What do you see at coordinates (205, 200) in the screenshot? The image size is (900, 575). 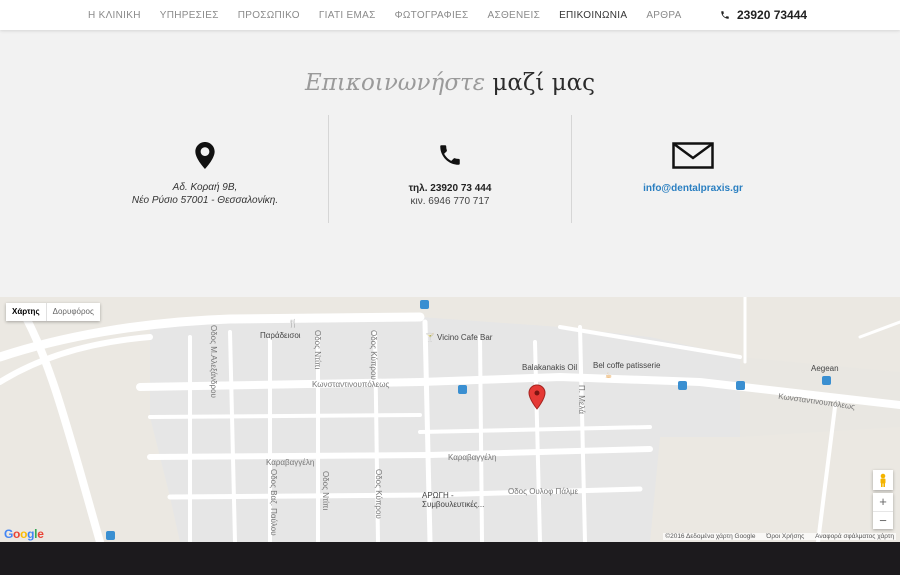 I see `address-line-2: Νέο Ρύσιο 57001 - Θεσσαλονίκη.` at bounding box center [205, 200].